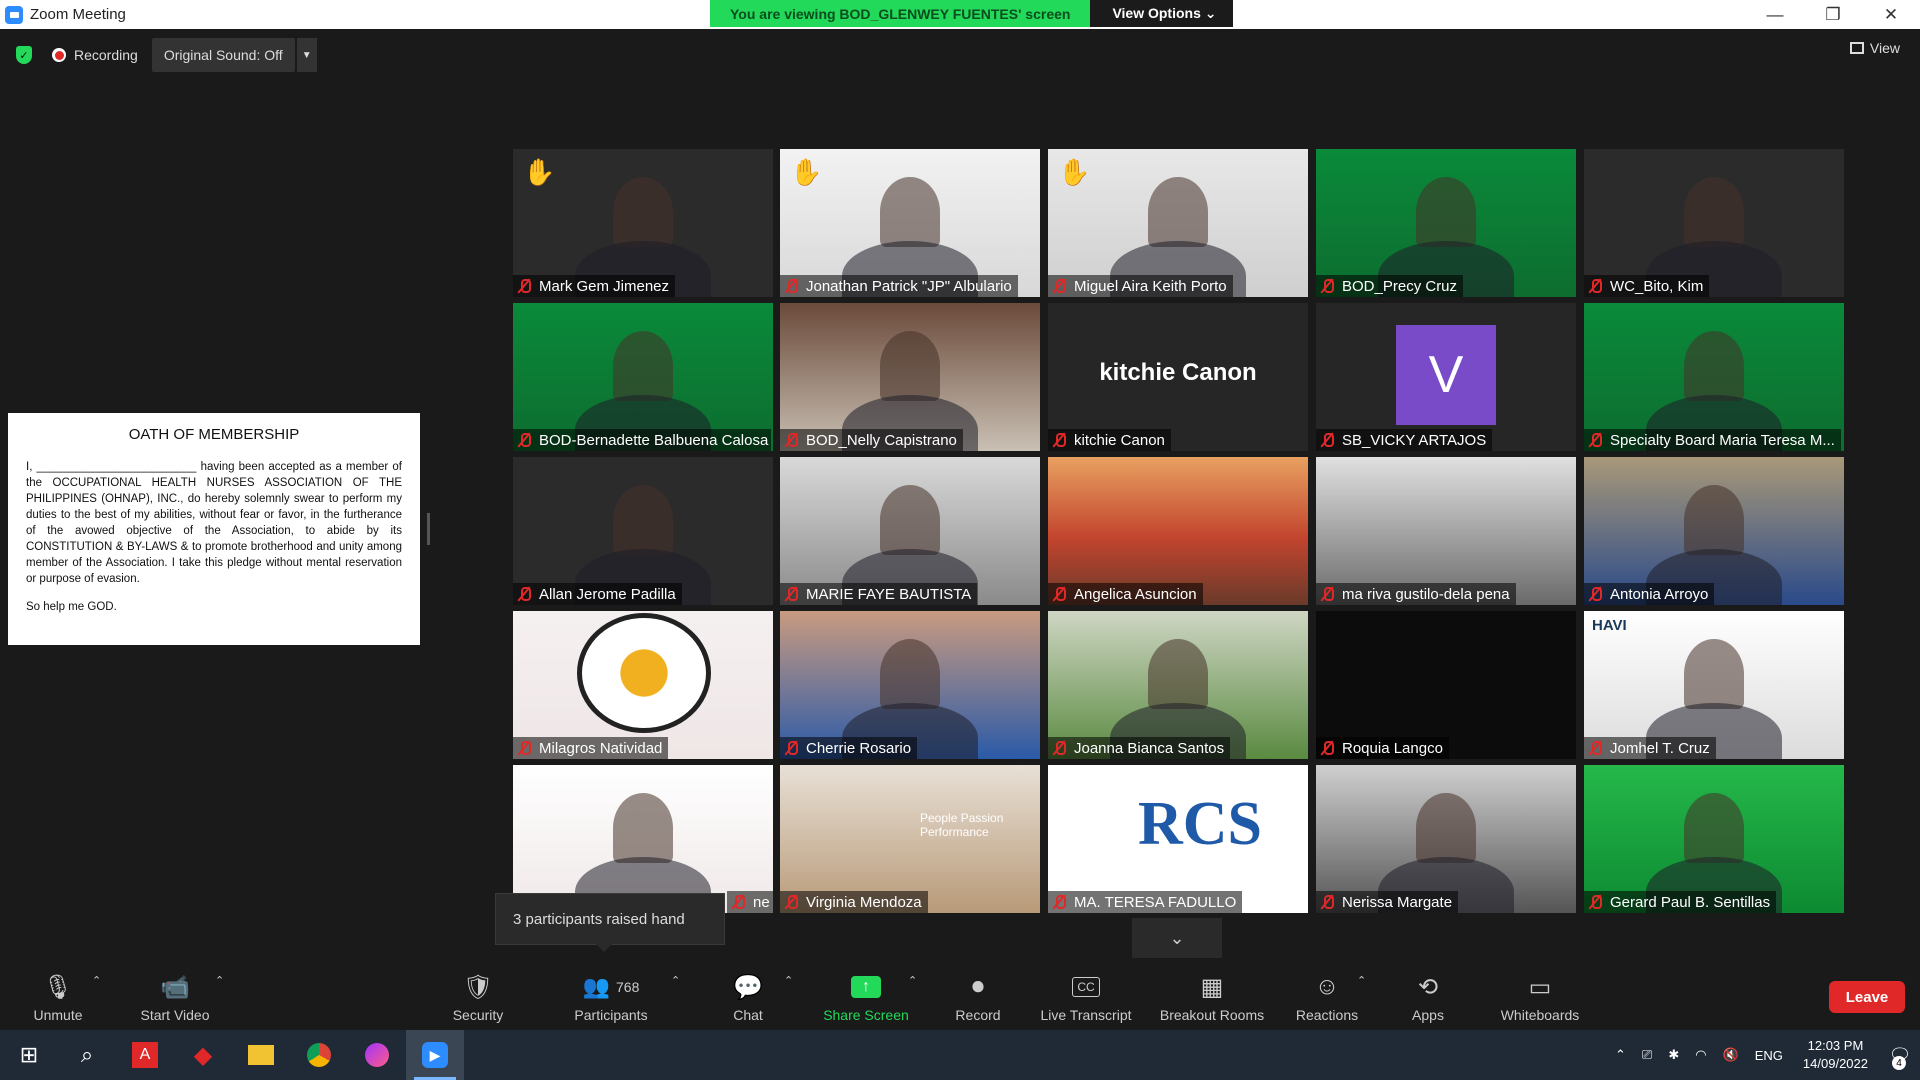  I want to click on participant-tile: Roquia Langco, so click(1446, 685).